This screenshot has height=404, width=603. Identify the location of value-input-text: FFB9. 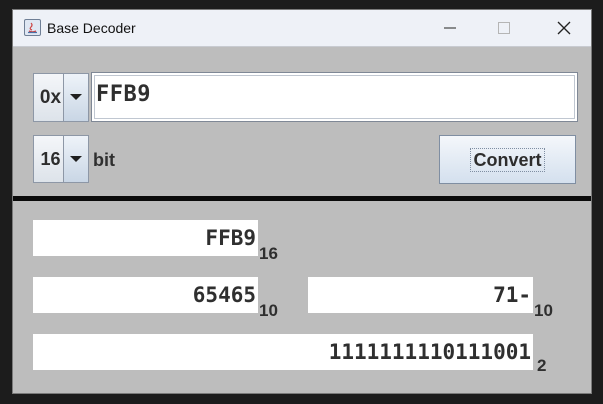
(123, 94).